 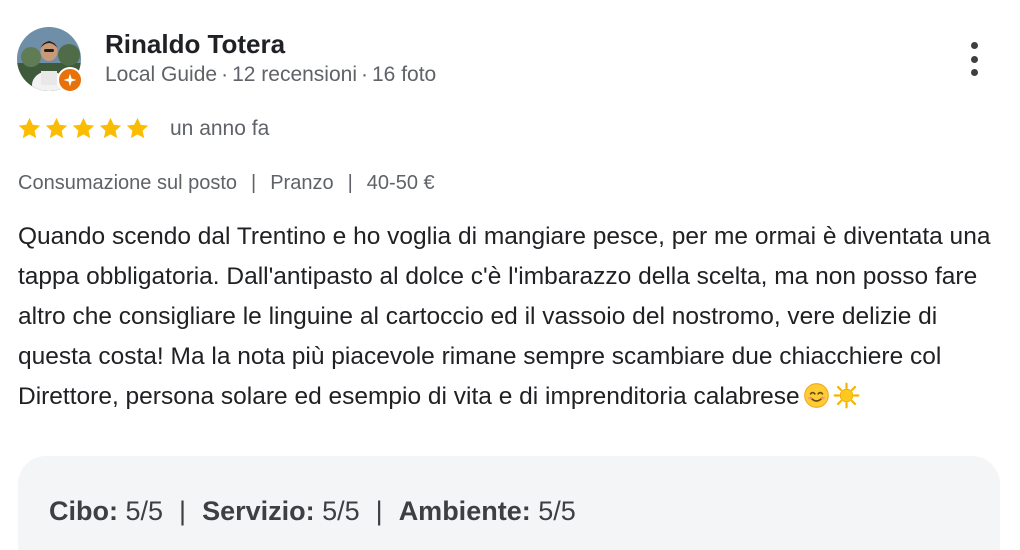 I want to click on attribute-service: Consumazione sul posto, so click(x=128, y=183).